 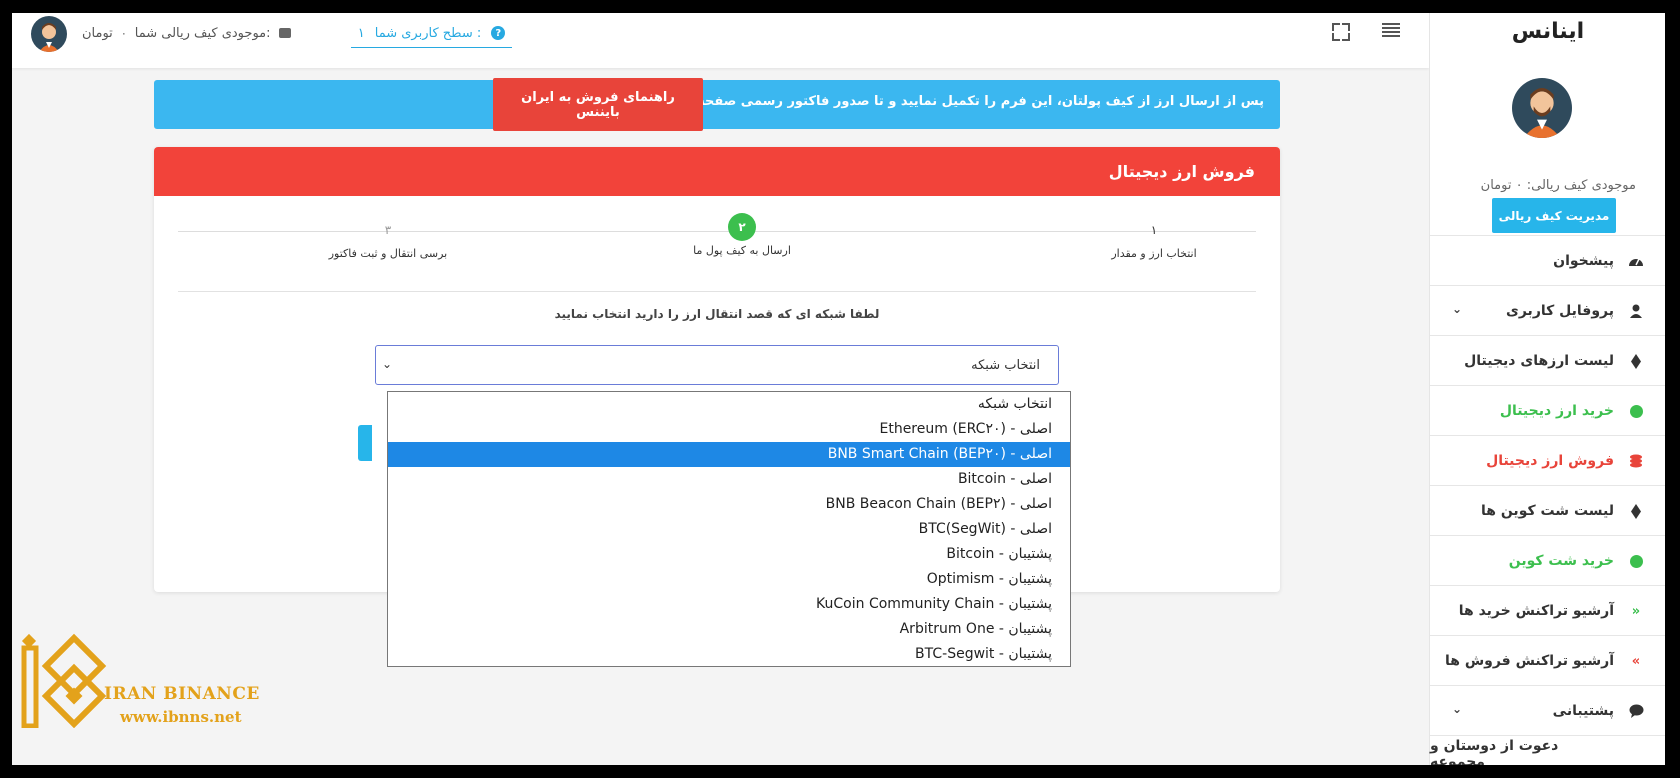 I want to click on dropdown-option: Bitcoin - پشتیبان, so click(x=729, y=554).